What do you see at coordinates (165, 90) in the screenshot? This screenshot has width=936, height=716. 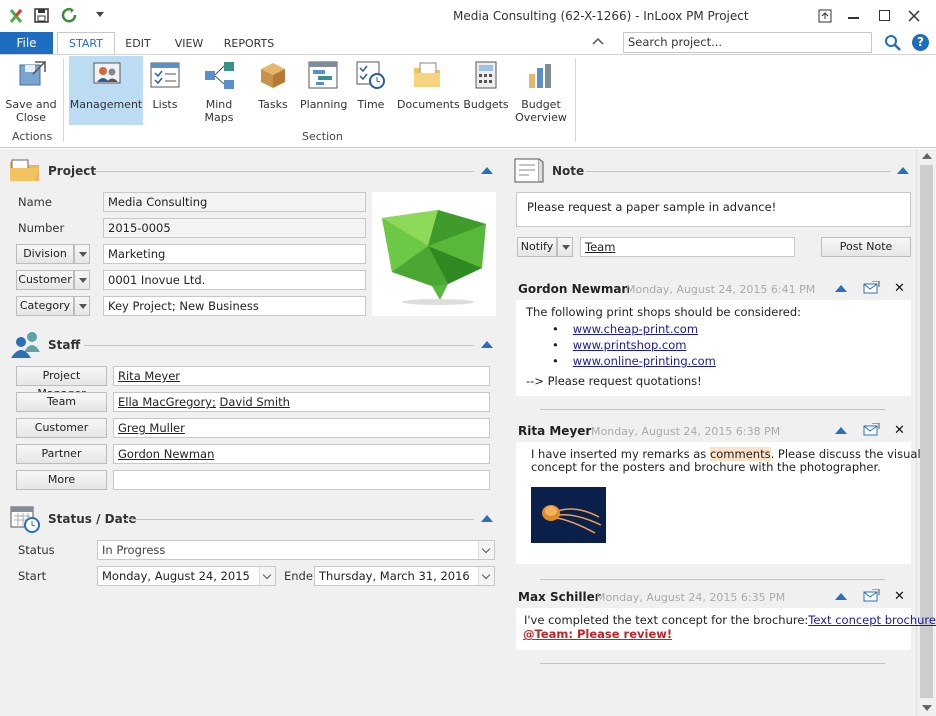 I see `lists-button: Lists` at bounding box center [165, 90].